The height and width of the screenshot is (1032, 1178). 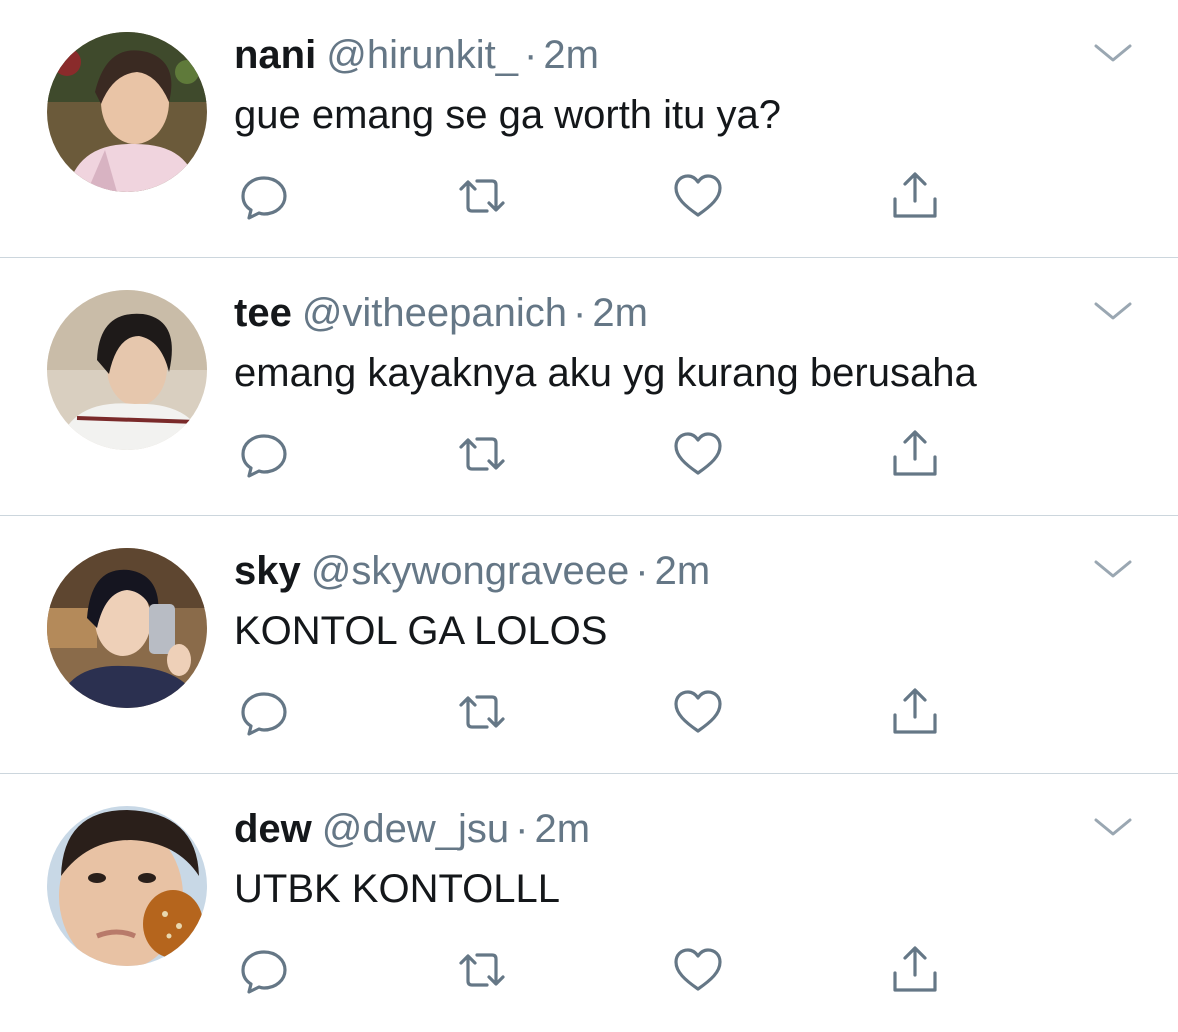 I want to click on tweet-header: nani @hirunkit_ · 2m, so click(x=416, y=55).